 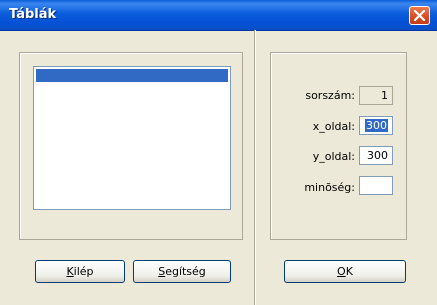 I want to click on segitseg-button: Segítség, so click(x=182, y=271).